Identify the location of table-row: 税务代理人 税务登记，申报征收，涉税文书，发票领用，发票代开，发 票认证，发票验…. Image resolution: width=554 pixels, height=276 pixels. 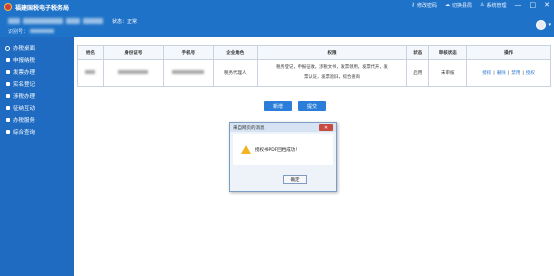
(314, 73).